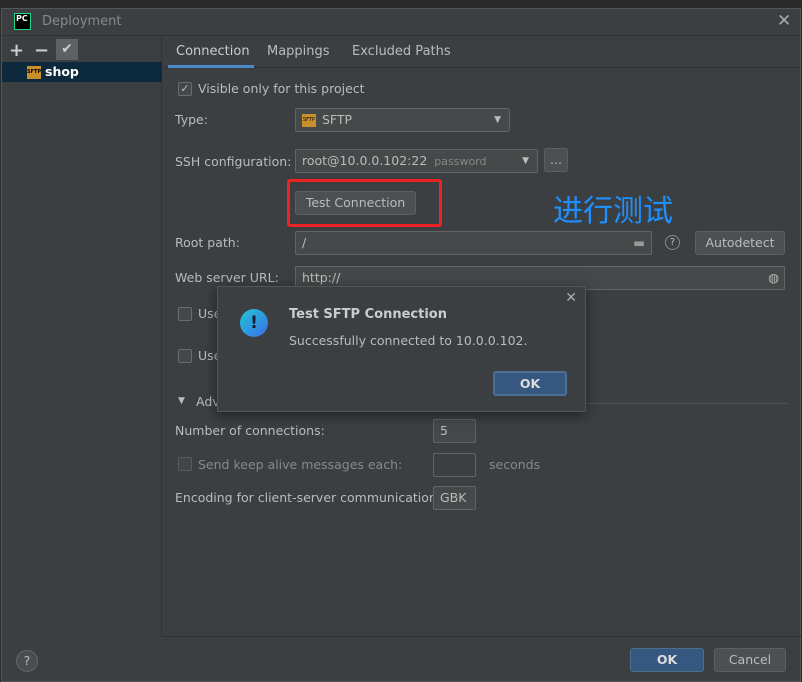 Image resolution: width=802 pixels, height=682 pixels. Describe the element at coordinates (82, 72) in the screenshot. I see `server-item-shop: SFTP shop` at that location.